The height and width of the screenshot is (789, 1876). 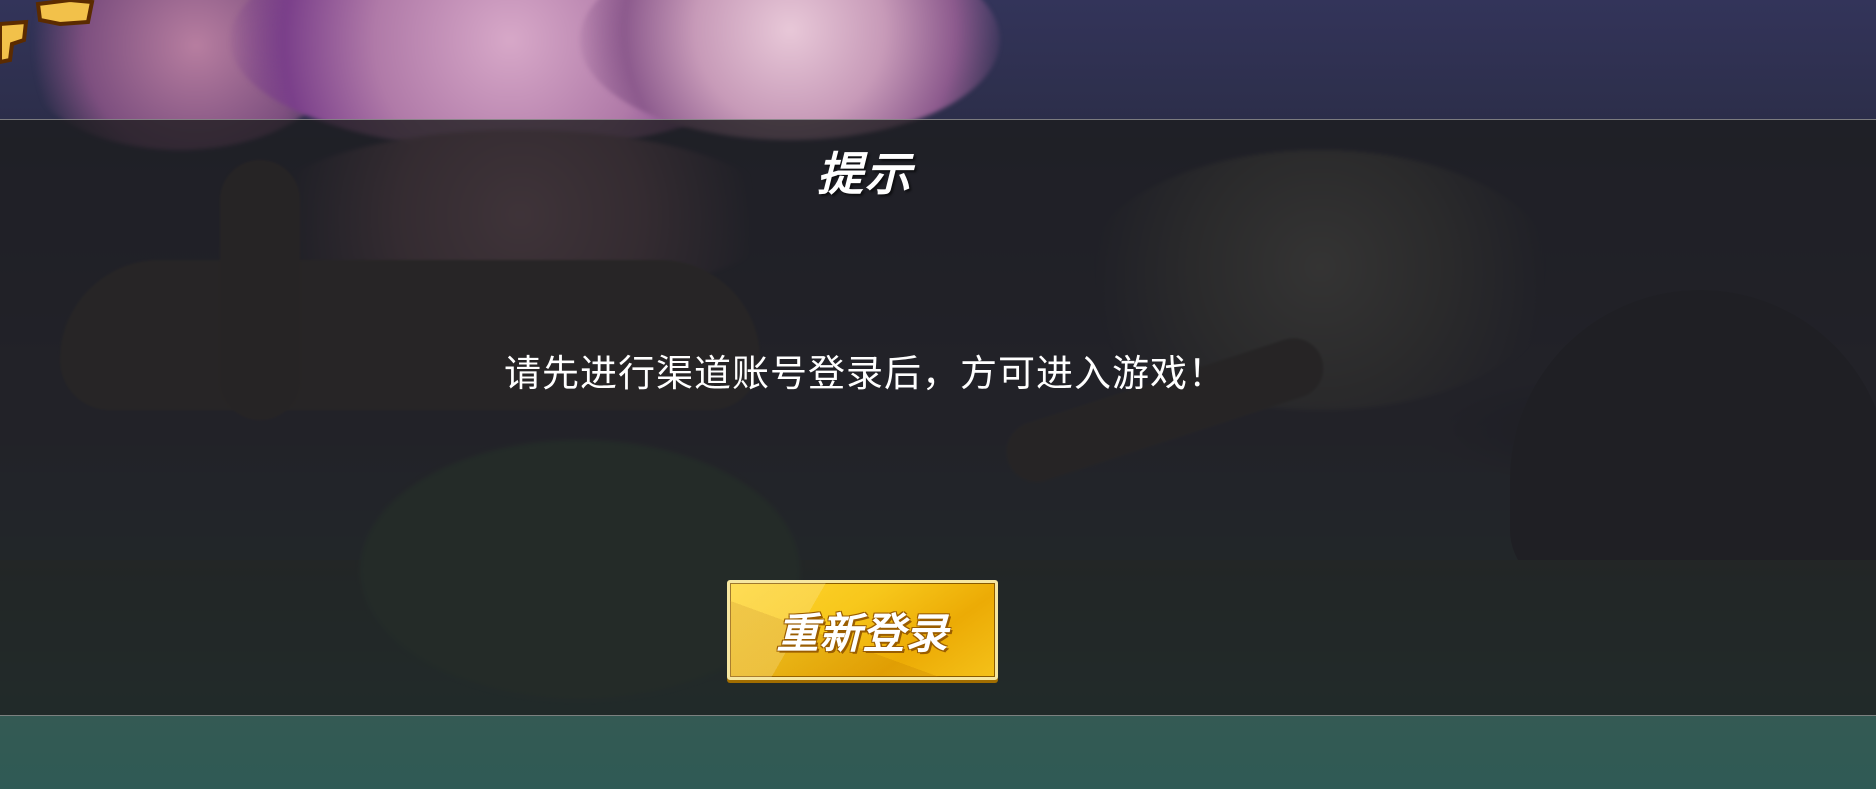 What do you see at coordinates (47, 32) in the screenshot?
I see `game-logo-fragment-graphic` at bounding box center [47, 32].